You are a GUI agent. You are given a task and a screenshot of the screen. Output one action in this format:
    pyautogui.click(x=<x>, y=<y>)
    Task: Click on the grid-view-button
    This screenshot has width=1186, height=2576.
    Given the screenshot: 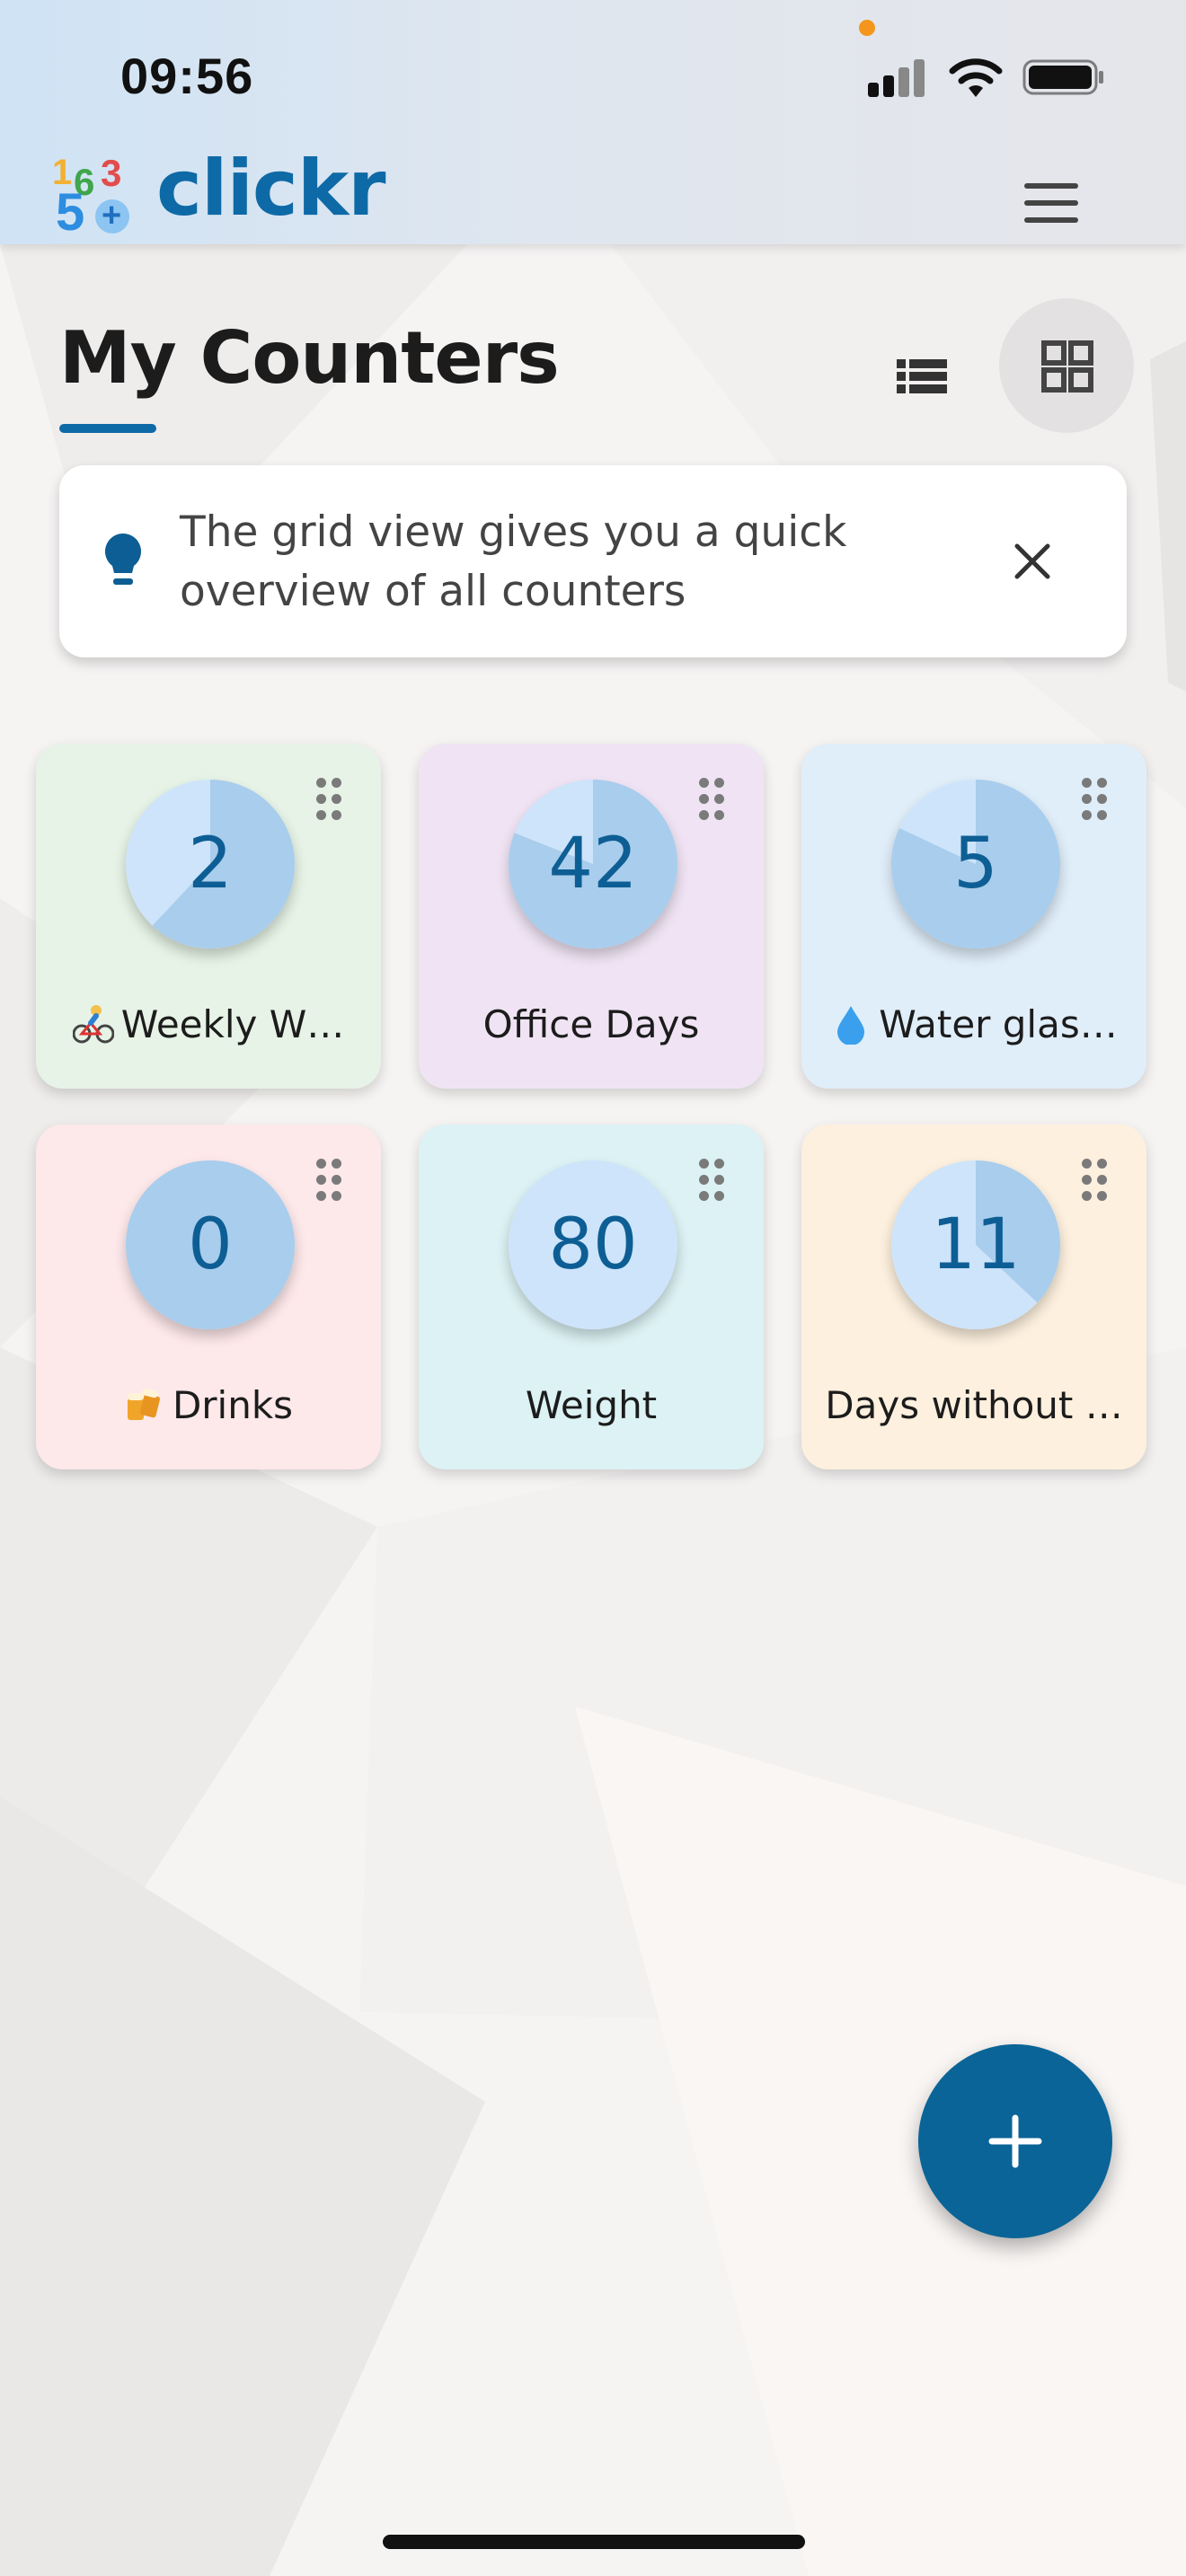 What is the action you would take?
    pyautogui.click(x=1066, y=365)
    